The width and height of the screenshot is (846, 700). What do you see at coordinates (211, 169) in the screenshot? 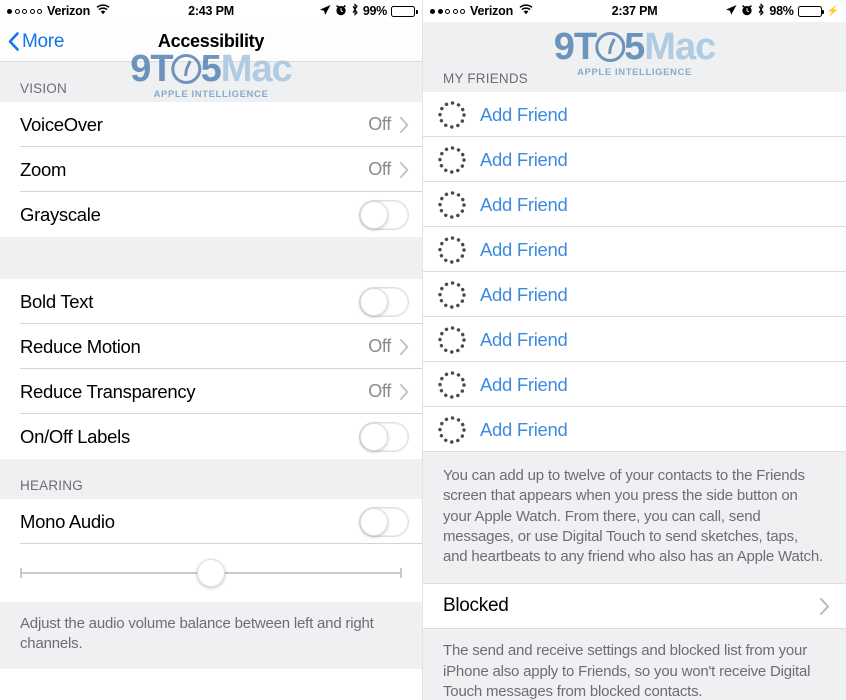
I see `row-zoom: Zoom Off` at bounding box center [211, 169].